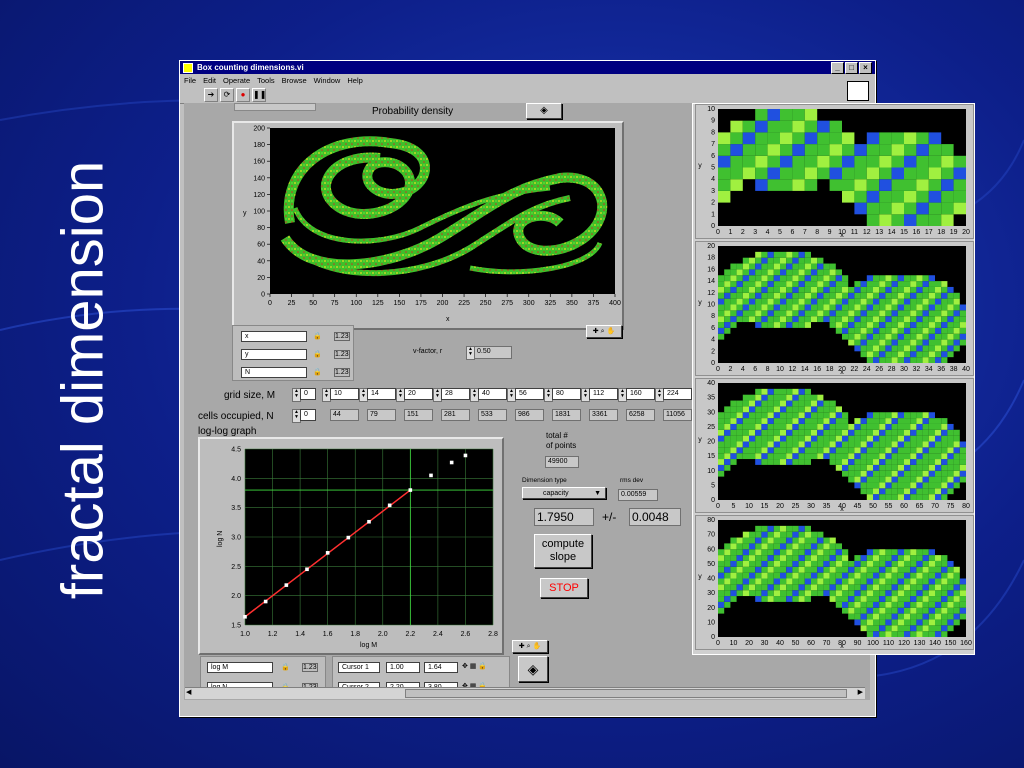 The image size is (1024, 768). Describe the element at coordinates (566, 394) in the screenshot. I see `grid-size-value: 80` at that location.